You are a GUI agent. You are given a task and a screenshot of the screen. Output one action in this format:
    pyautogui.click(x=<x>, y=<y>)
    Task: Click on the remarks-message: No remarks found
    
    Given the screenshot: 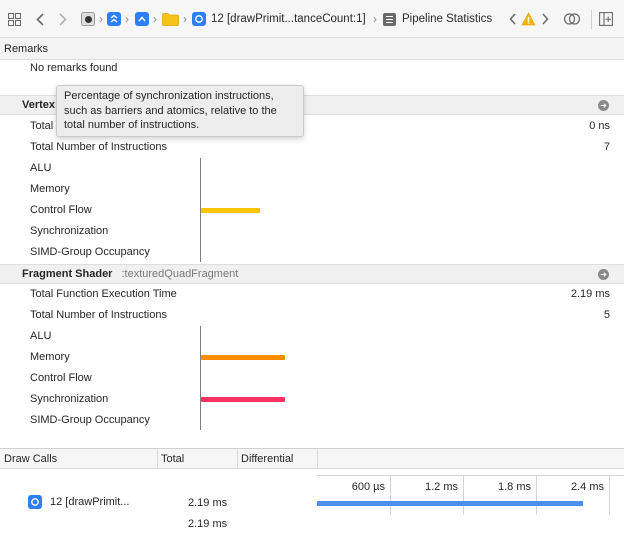 What is the action you would take?
    pyautogui.click(x=74, y=68)
    